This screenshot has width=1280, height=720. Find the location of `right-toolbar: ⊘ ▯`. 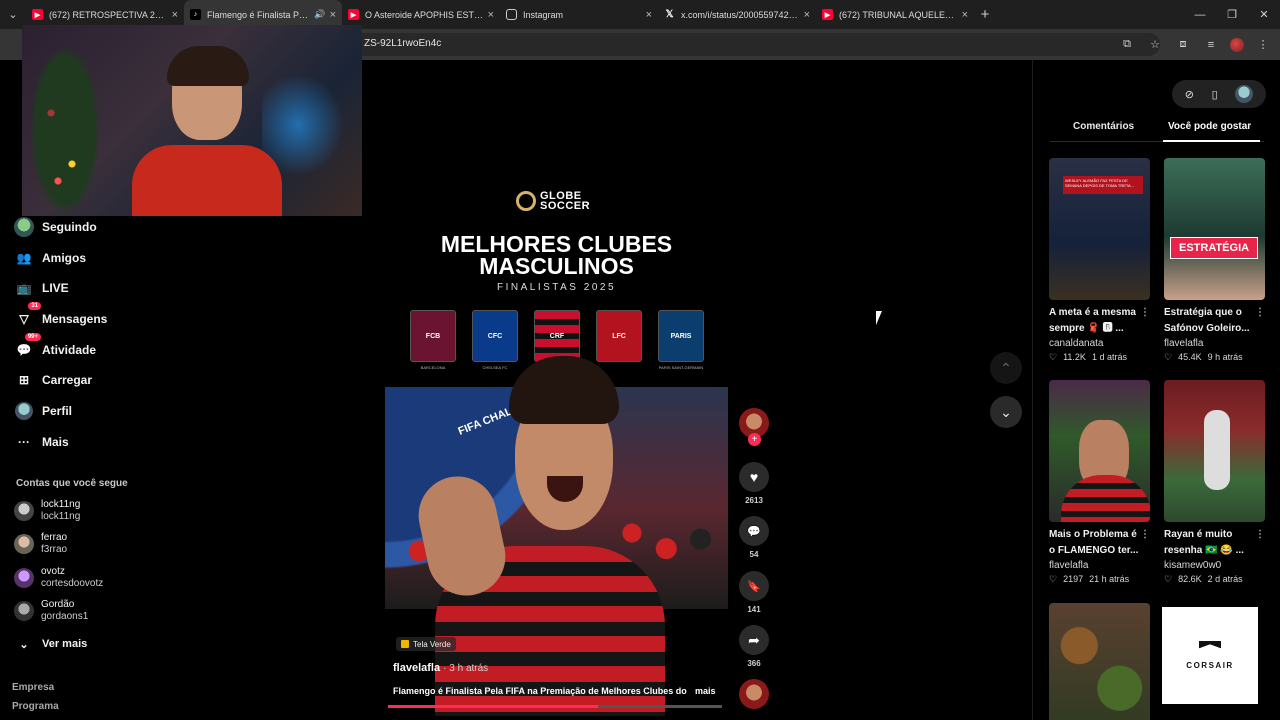

right-toolbar: ⊘ ▯ is located at coordinates (1219, 94).